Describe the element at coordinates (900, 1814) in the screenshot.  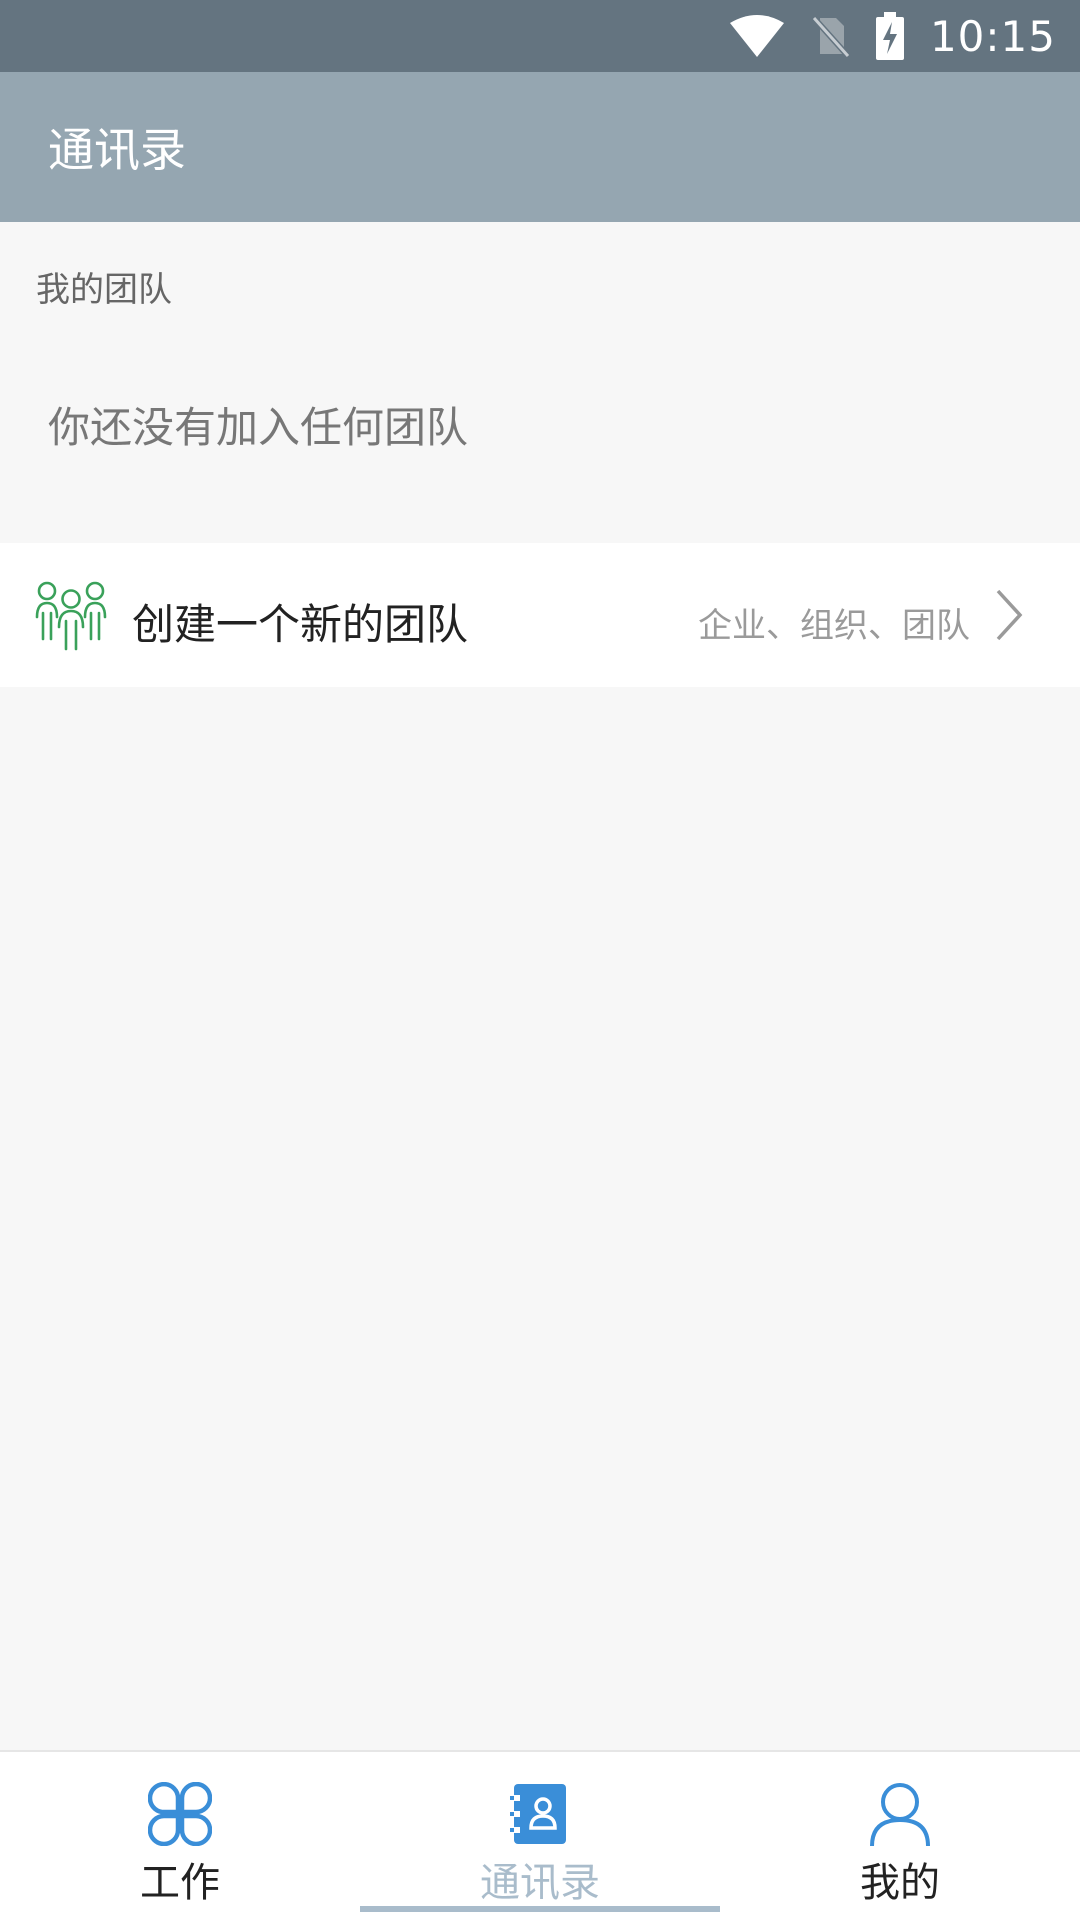
I see `user-icon` at that location.